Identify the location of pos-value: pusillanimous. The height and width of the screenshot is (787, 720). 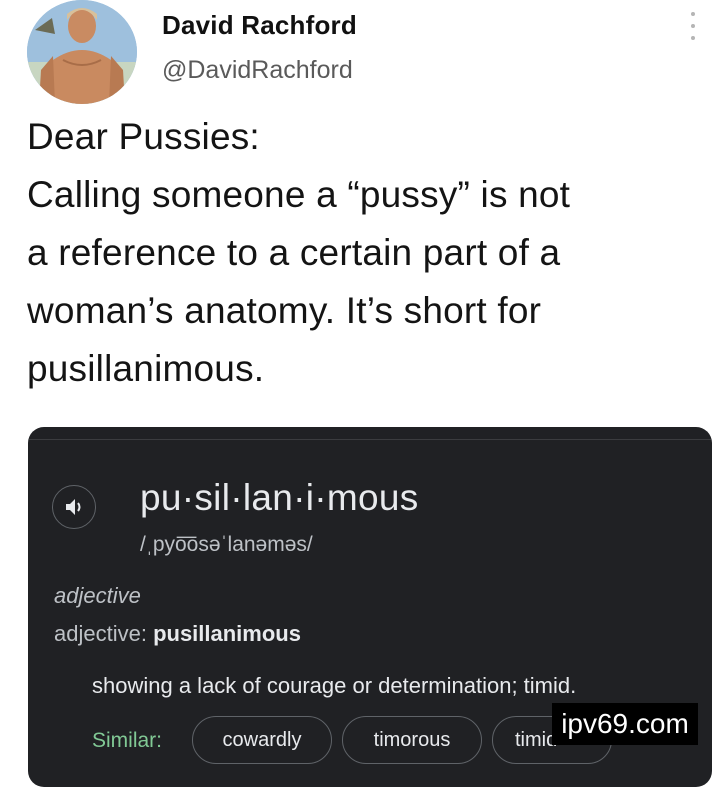
(227, 633).